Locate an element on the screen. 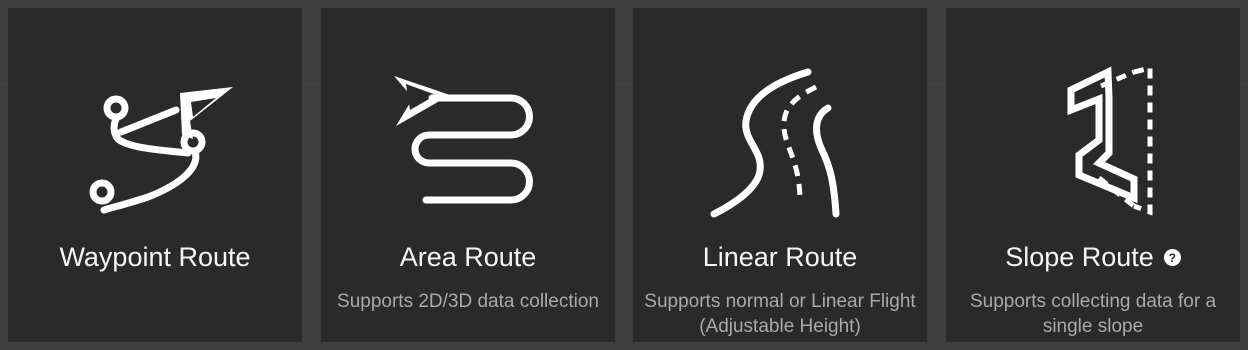  linear-route-icon is located at coordinates (780, 142).